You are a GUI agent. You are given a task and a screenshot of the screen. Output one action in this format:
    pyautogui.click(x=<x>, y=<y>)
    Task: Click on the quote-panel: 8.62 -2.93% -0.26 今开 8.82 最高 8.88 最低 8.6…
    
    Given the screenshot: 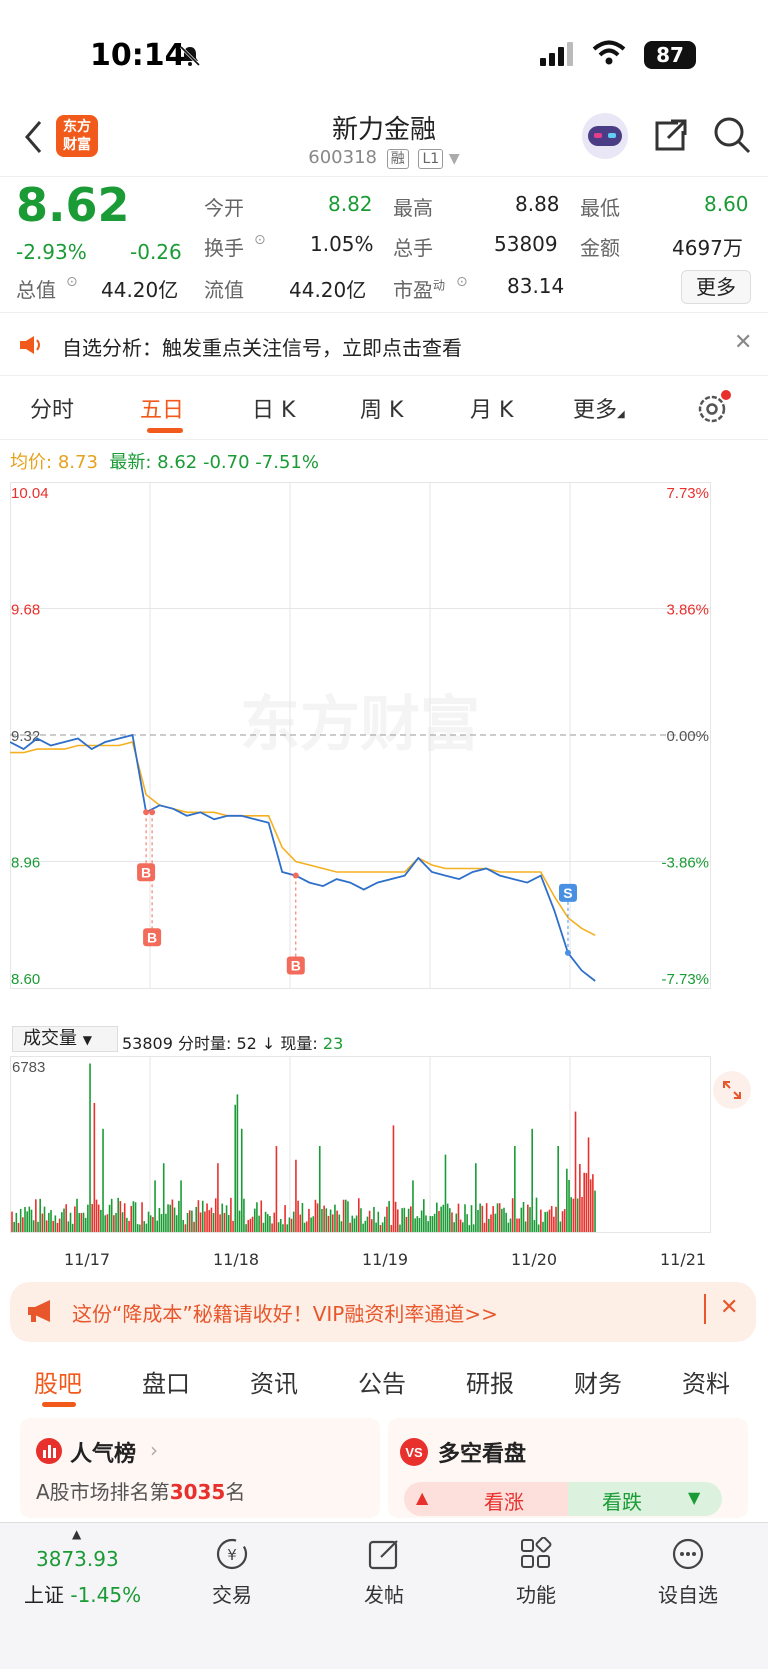 What is the action you would take?
    pyautogui.click(x=384, y=245)
    